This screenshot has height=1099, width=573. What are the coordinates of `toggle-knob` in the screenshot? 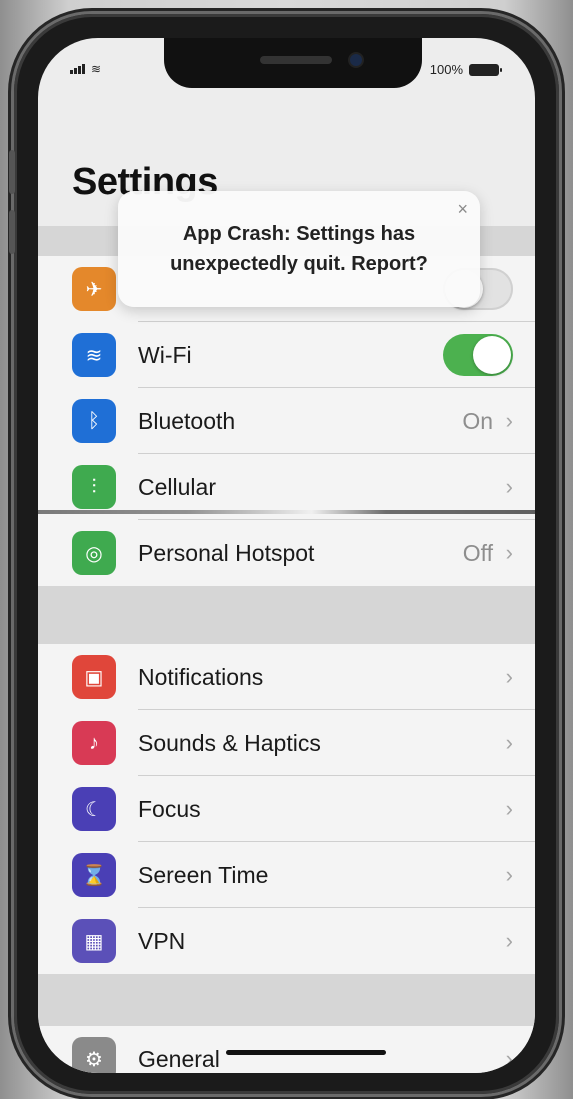 It's located at (492, 355).